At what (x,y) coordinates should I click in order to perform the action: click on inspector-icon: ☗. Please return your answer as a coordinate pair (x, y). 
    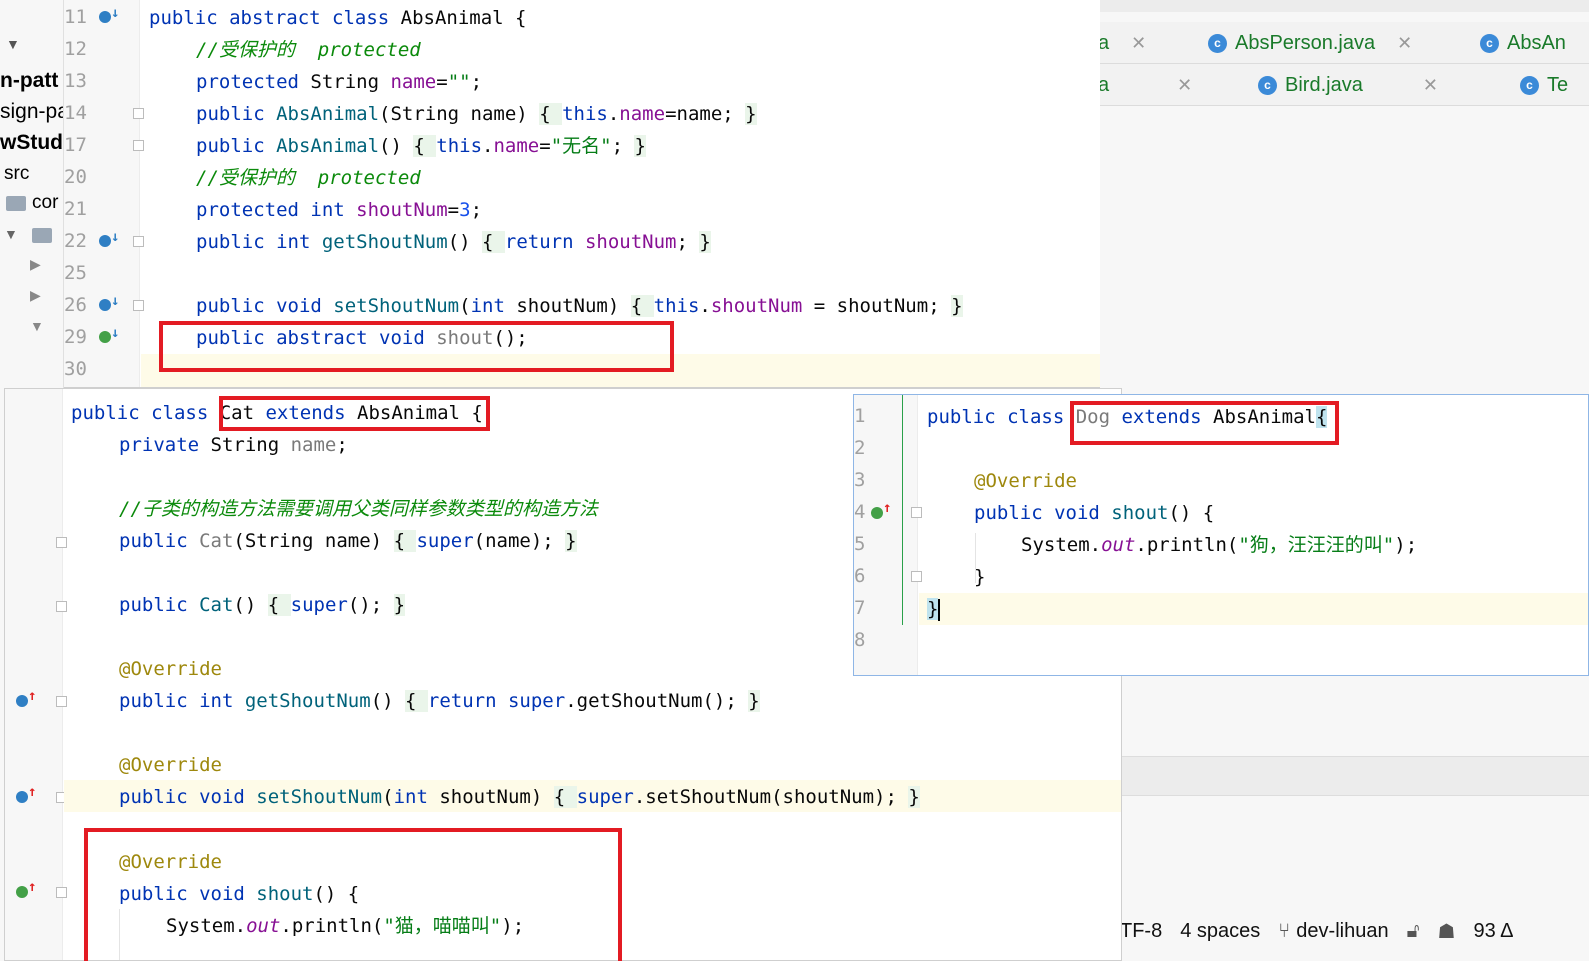
    Looking at the image, I should click on (1447, 931).